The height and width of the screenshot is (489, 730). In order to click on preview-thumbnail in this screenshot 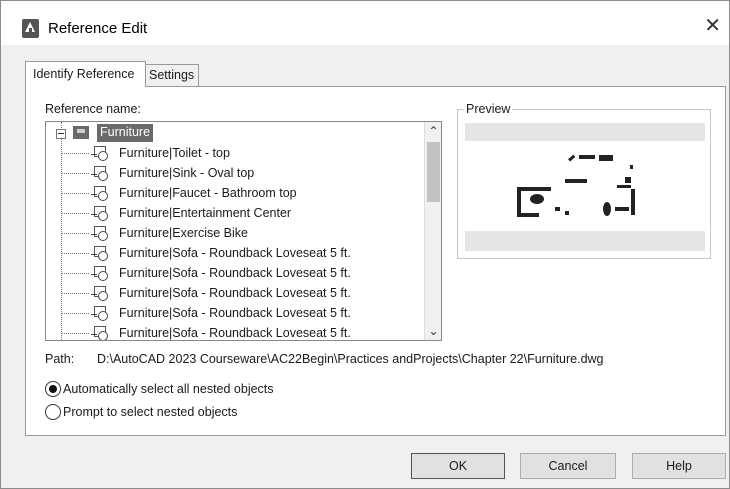, I will do `click(576, 185)`.